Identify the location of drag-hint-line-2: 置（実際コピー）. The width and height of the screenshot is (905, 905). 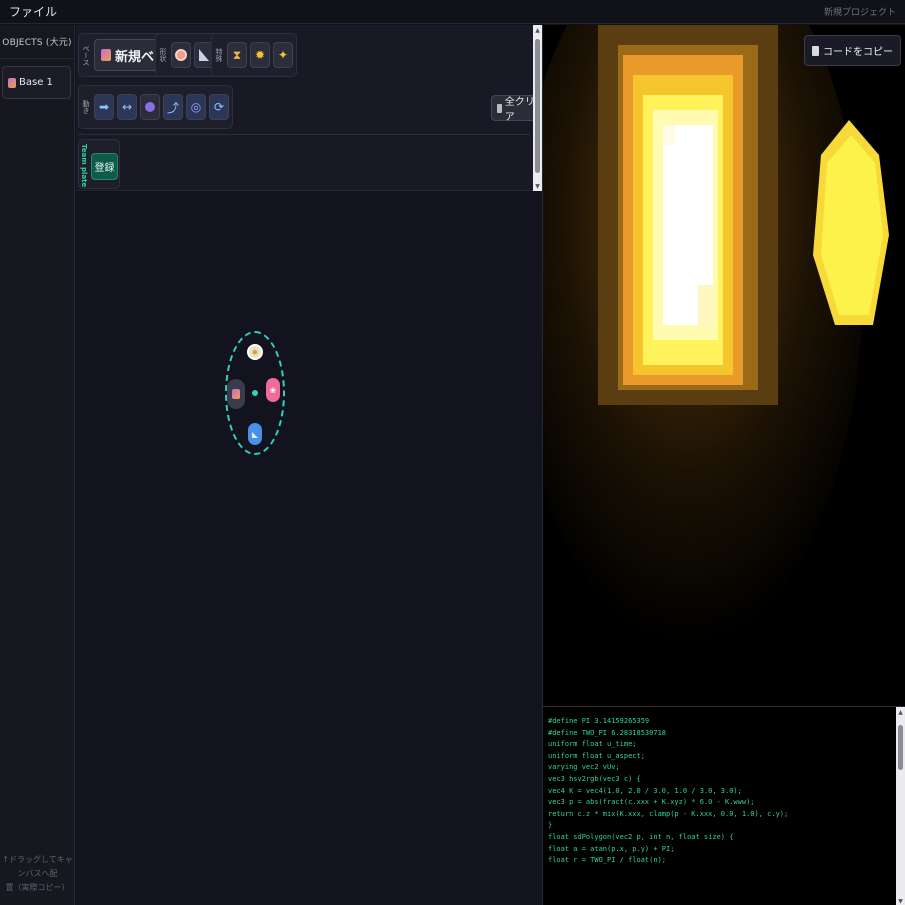
(37, 887).